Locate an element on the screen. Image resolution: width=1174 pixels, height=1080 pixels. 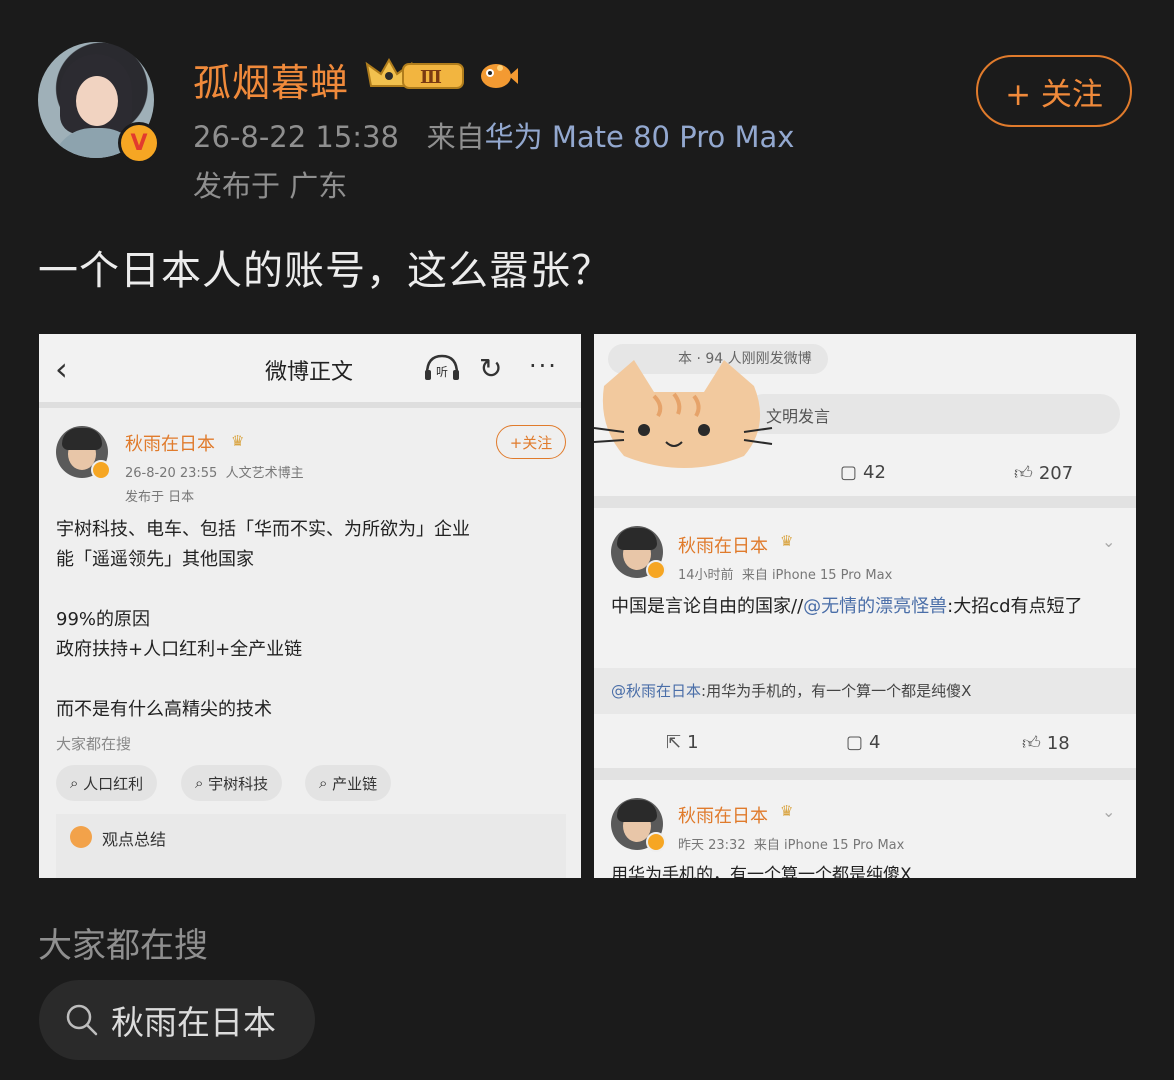
screenshot-comment-input: 文明发言 is located at coordinates (932, 414).